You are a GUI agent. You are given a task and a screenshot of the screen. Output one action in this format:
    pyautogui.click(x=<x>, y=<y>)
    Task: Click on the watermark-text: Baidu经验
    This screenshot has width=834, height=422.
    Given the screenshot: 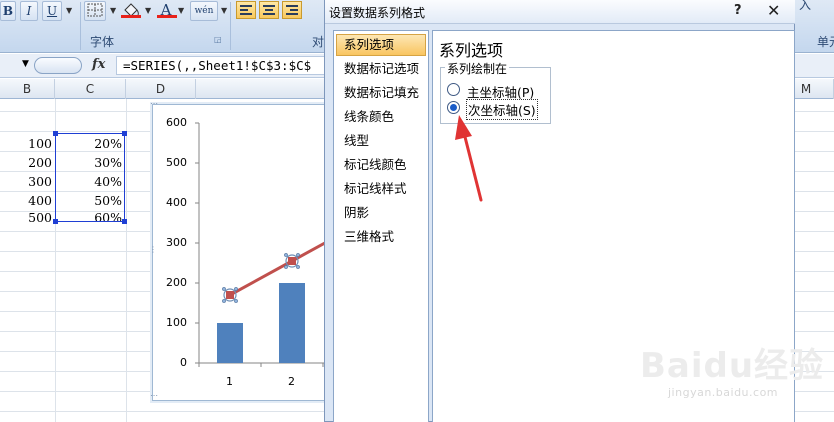 What is the action you would take?
    pyautogui.click(x=732, y=366)
    